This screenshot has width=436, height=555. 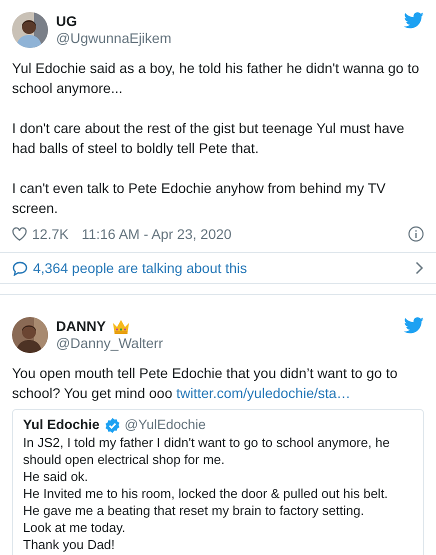 What do you see at coordinates (416, 234) in the screenshot?
I see `info-icon` at bounding box center [416, 234].